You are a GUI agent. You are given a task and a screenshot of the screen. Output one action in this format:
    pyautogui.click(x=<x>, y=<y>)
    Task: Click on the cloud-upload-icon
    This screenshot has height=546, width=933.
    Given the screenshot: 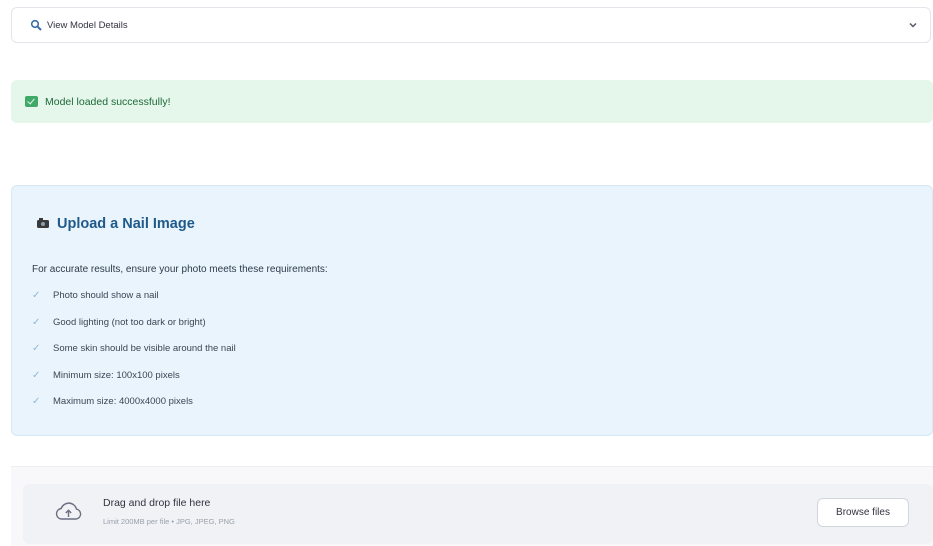 What is the action you would take?
    pyautogui.click(x=68, y=511)
    